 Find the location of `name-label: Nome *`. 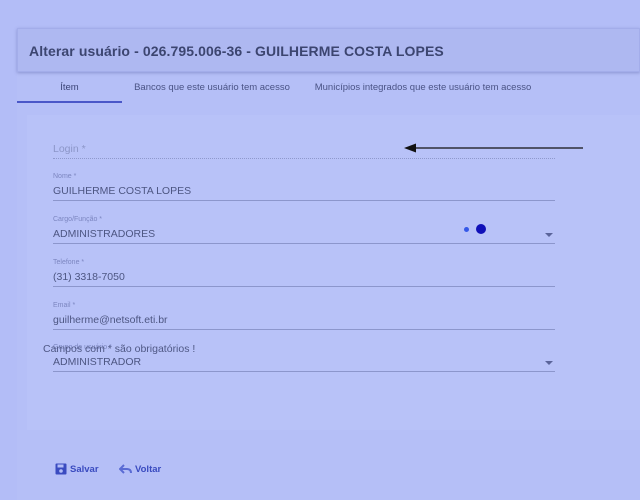

name-label: Nome * is located at coordinates (65, 176).